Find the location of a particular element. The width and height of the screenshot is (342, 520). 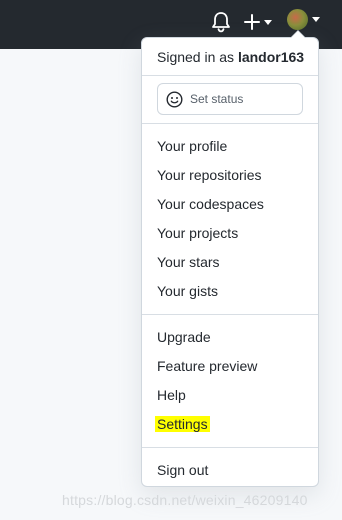

menu-item-your-profile: Your profile is located at coordinates (230, 146).